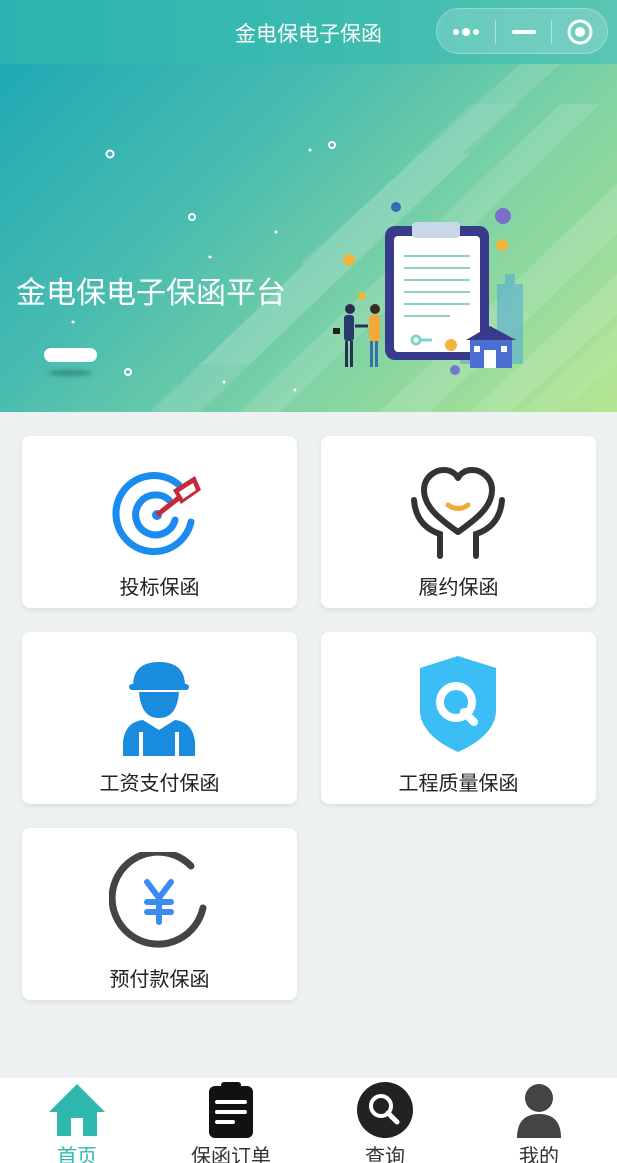 This screenshot has height=1163, width=617. I want to click on order-clipboard-icon, so click(231, 1110).